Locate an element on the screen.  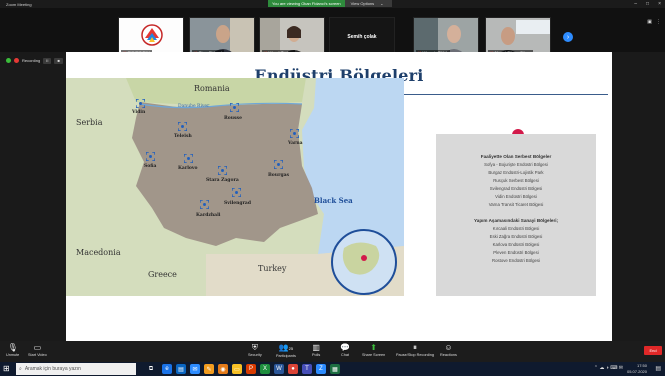
list-item: Sofya - Bojurişte Endüstri Bölgesi is located at coordinates (516, 164).